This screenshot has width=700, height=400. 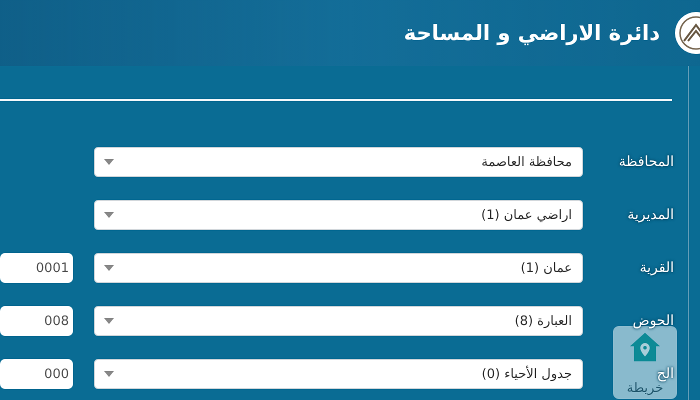 What do you see at coordinates (653, 321) in the screenshot?
I see `field-label: الحوض` at bounding box center [653, 321].